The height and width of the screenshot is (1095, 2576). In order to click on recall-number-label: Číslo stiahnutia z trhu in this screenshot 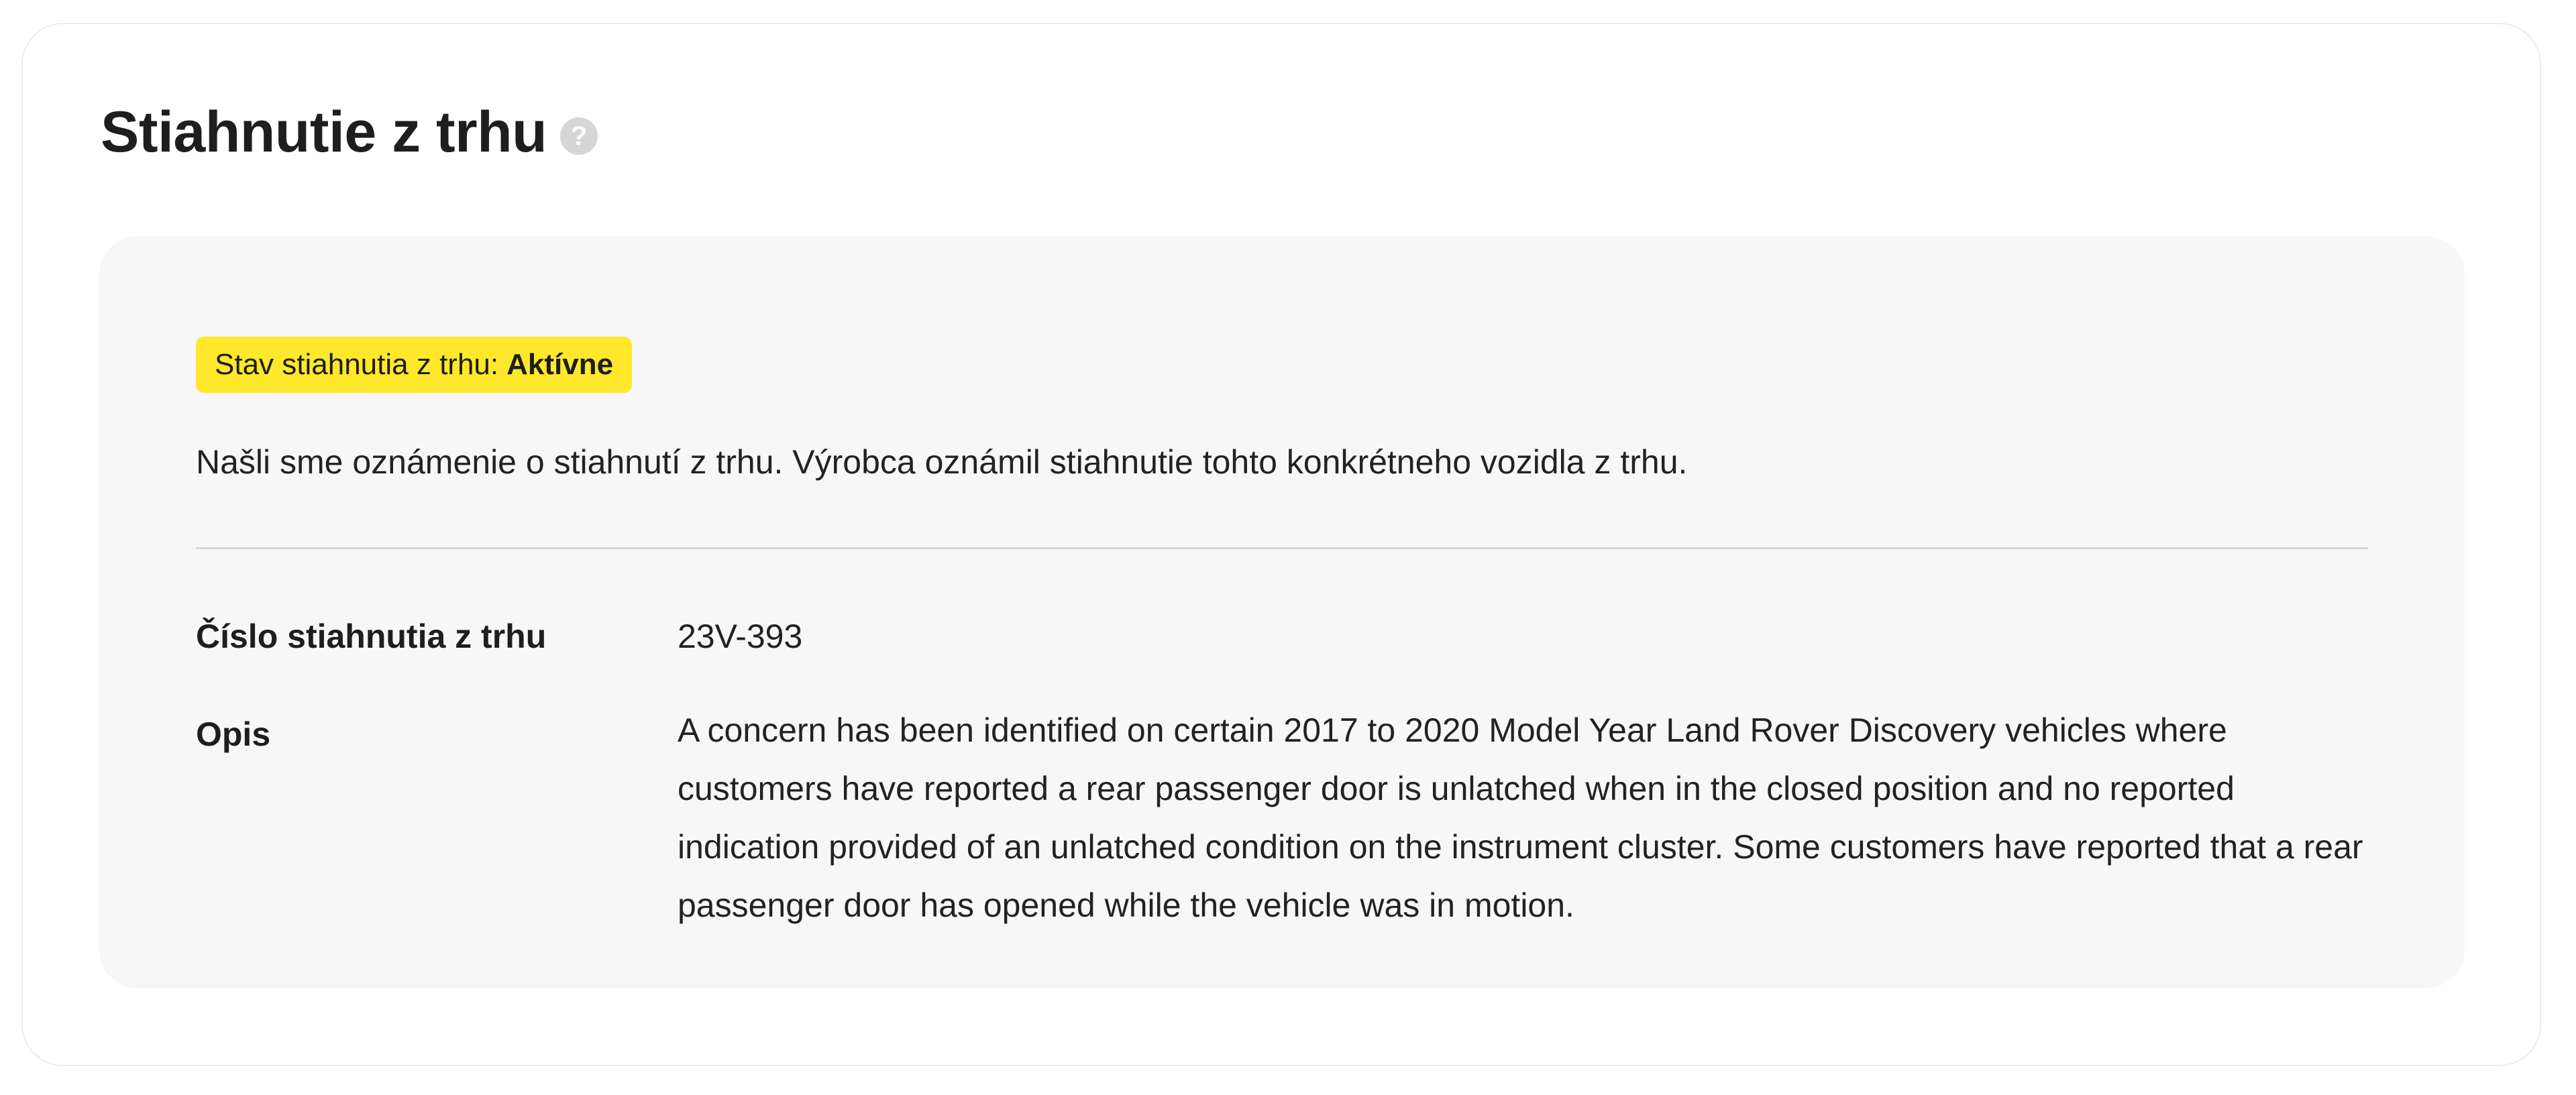, I will do `click(371, 636)`.